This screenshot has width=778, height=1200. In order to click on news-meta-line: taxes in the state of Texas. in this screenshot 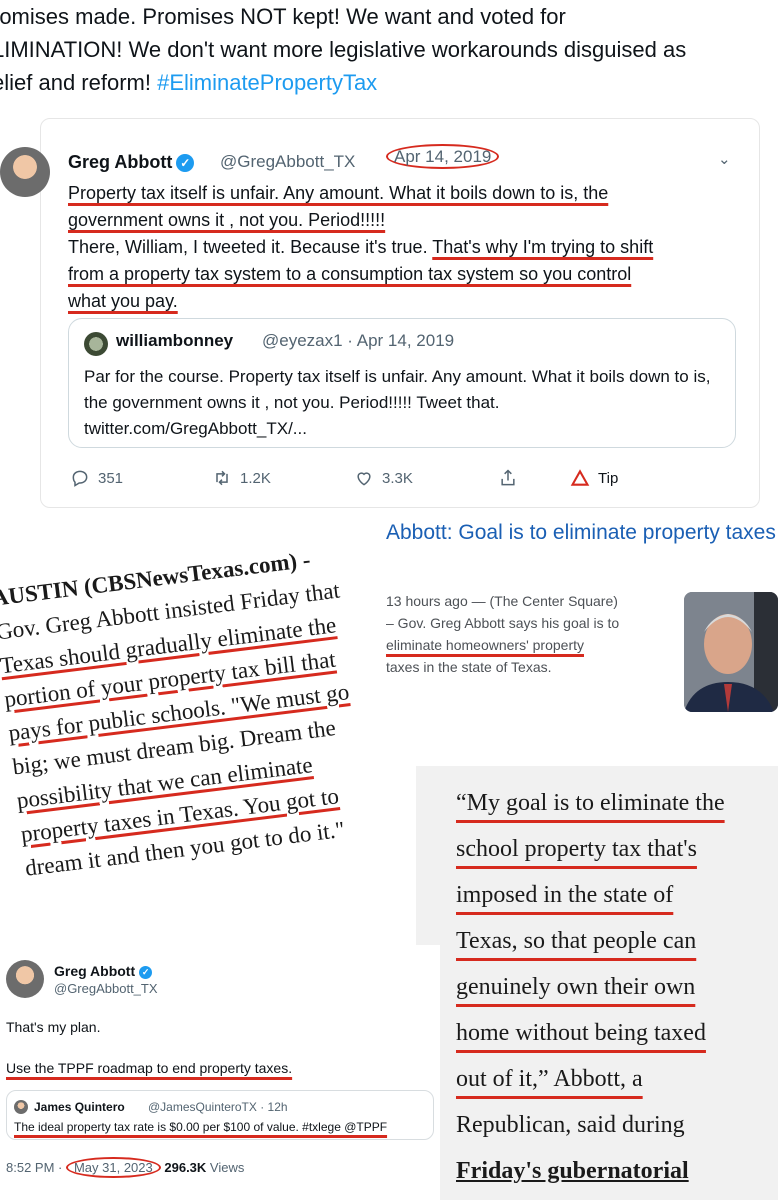, I will do `click(469, 667)`.